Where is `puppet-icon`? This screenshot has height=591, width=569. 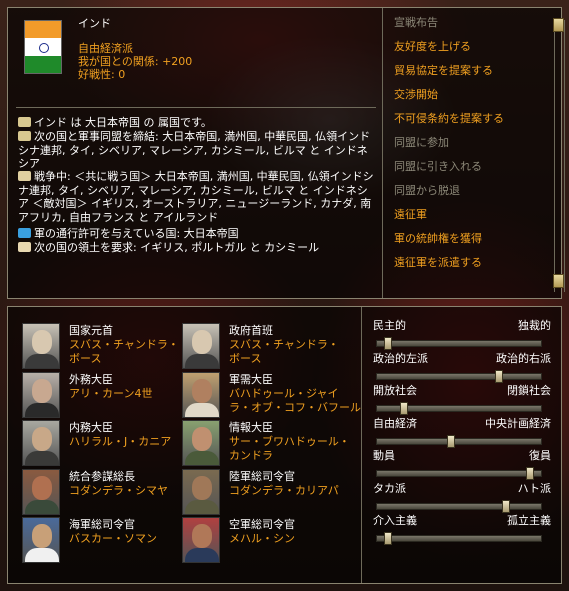
puppet-icon is located at coordinates (24, 122).